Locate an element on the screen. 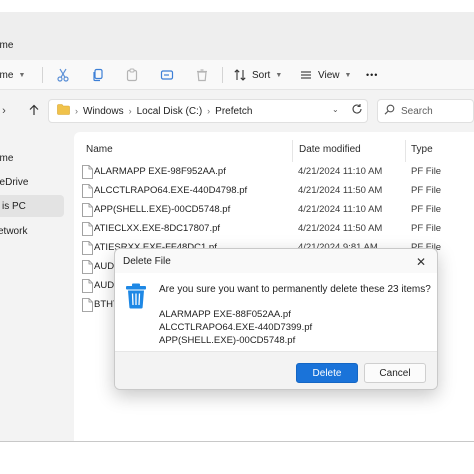 The width and height of the screenshot is (474, 474). nav-item-label: ome is located at coordinates (7, 158).